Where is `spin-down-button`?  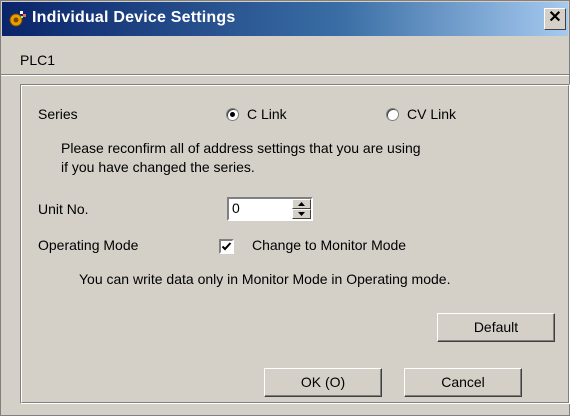 spin-down-button is located at coordinates (301, 214).